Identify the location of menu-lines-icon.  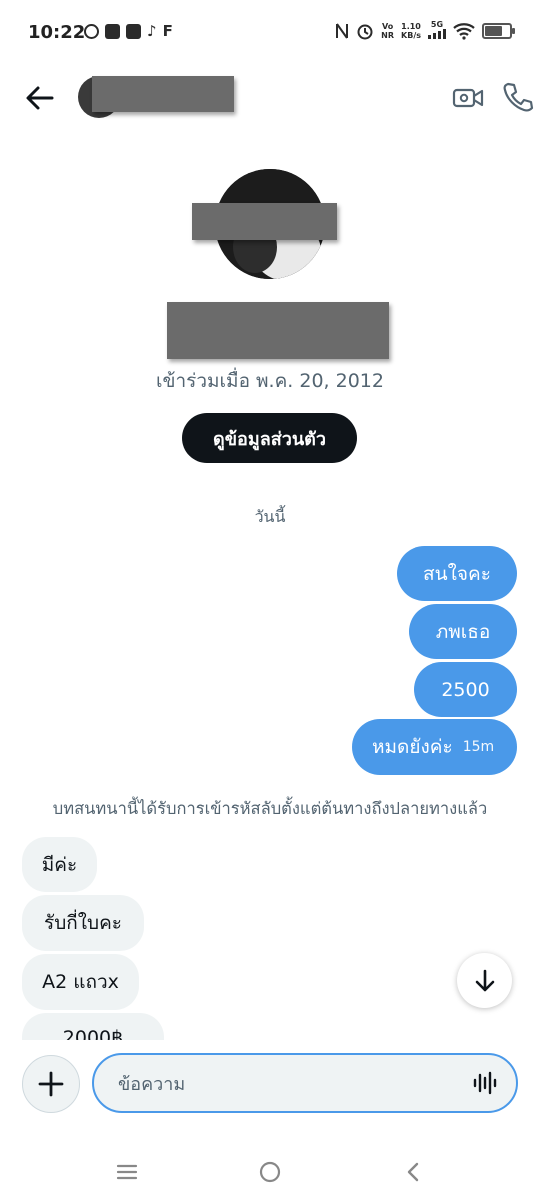
(127, 1172).